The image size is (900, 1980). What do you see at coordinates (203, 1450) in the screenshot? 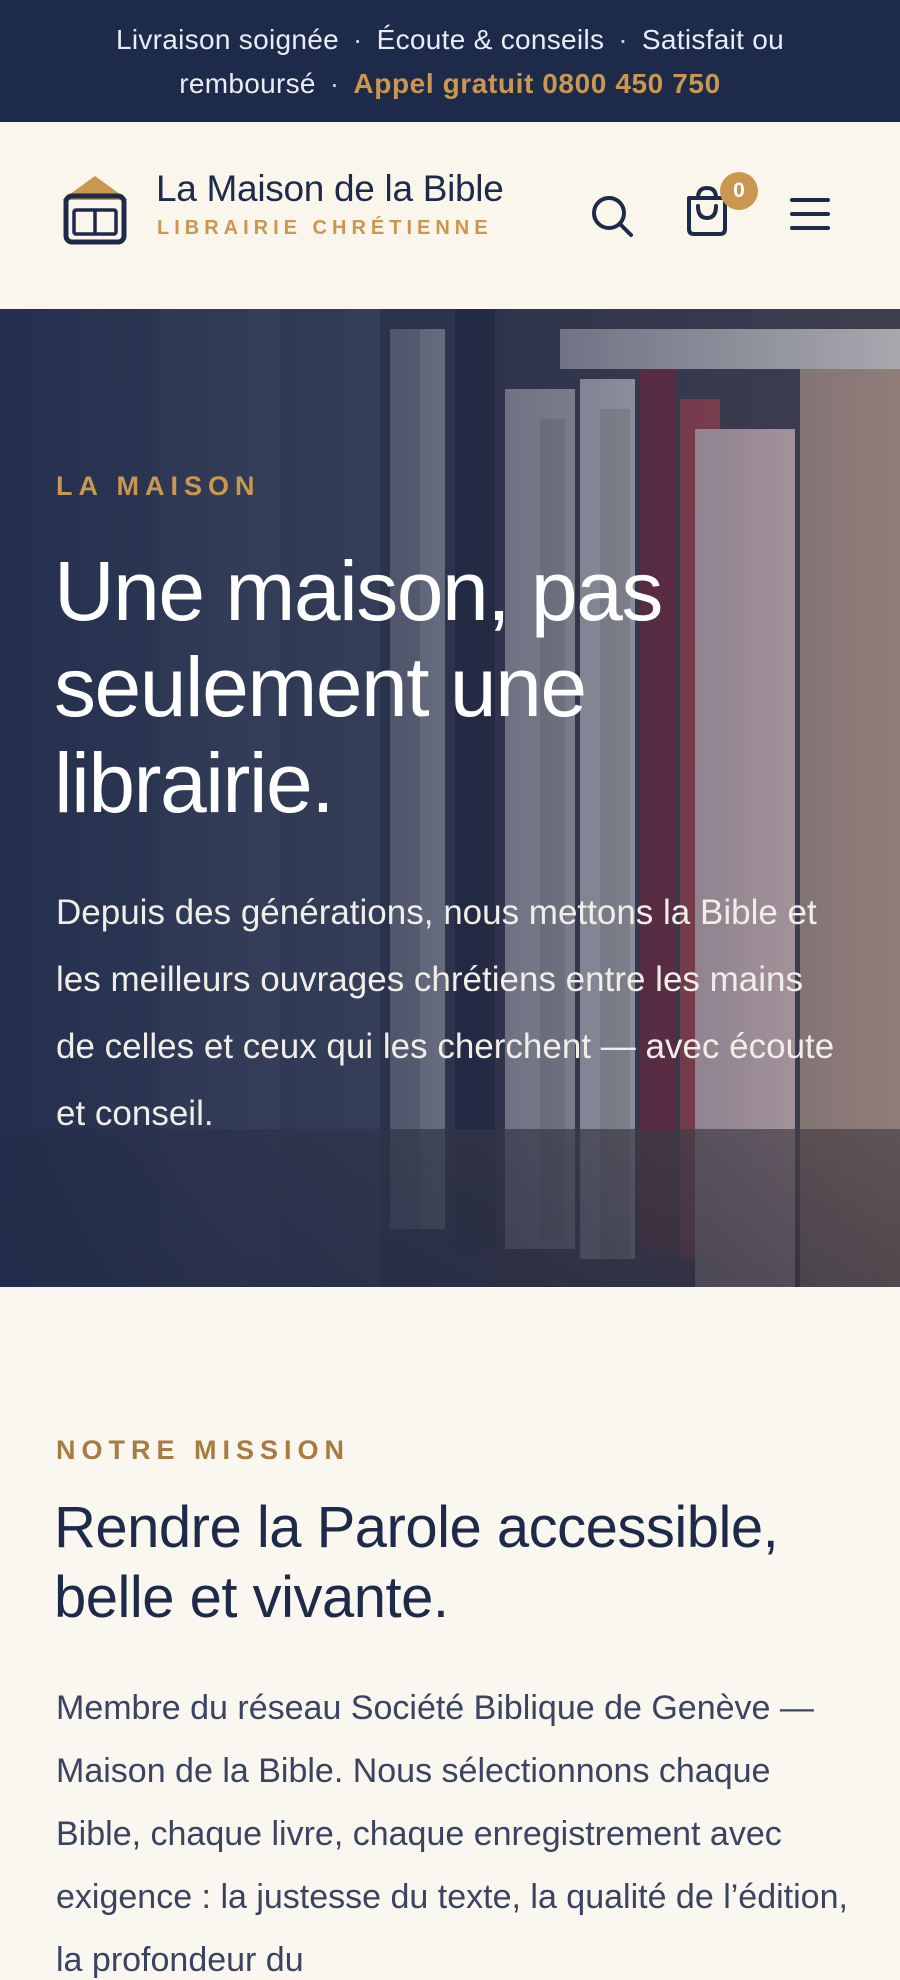
I see `mission-eyebrow: NOTRE MISSION` at bounding box center [203, 1450].